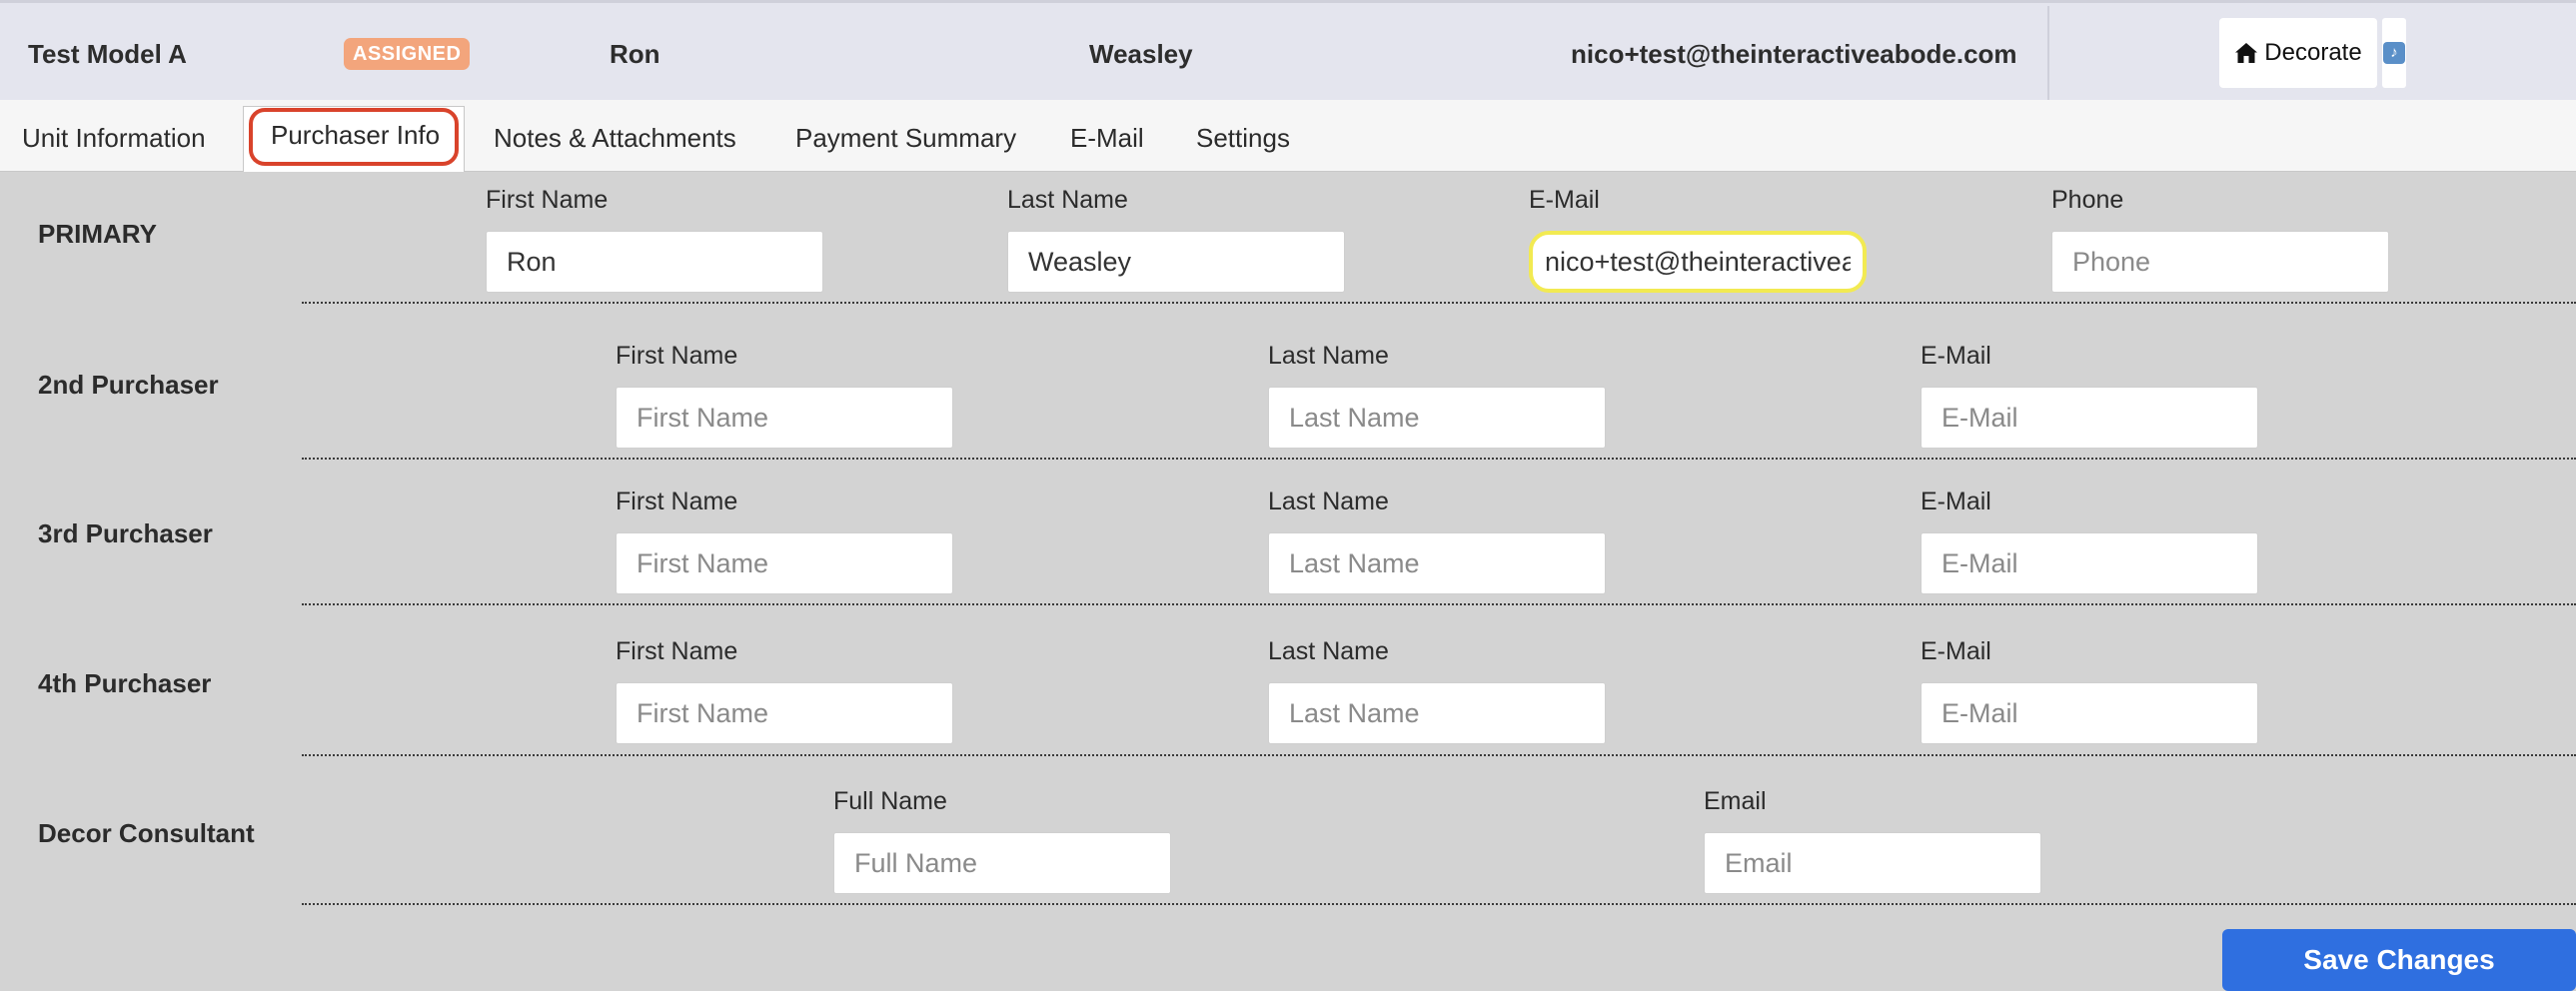 This screenshot has height=991, width=2576. What do you see at coordinates (407, 54) in the screenshot?
I see `status-badge: ASSIGNED` at bounding box center [407, 54].